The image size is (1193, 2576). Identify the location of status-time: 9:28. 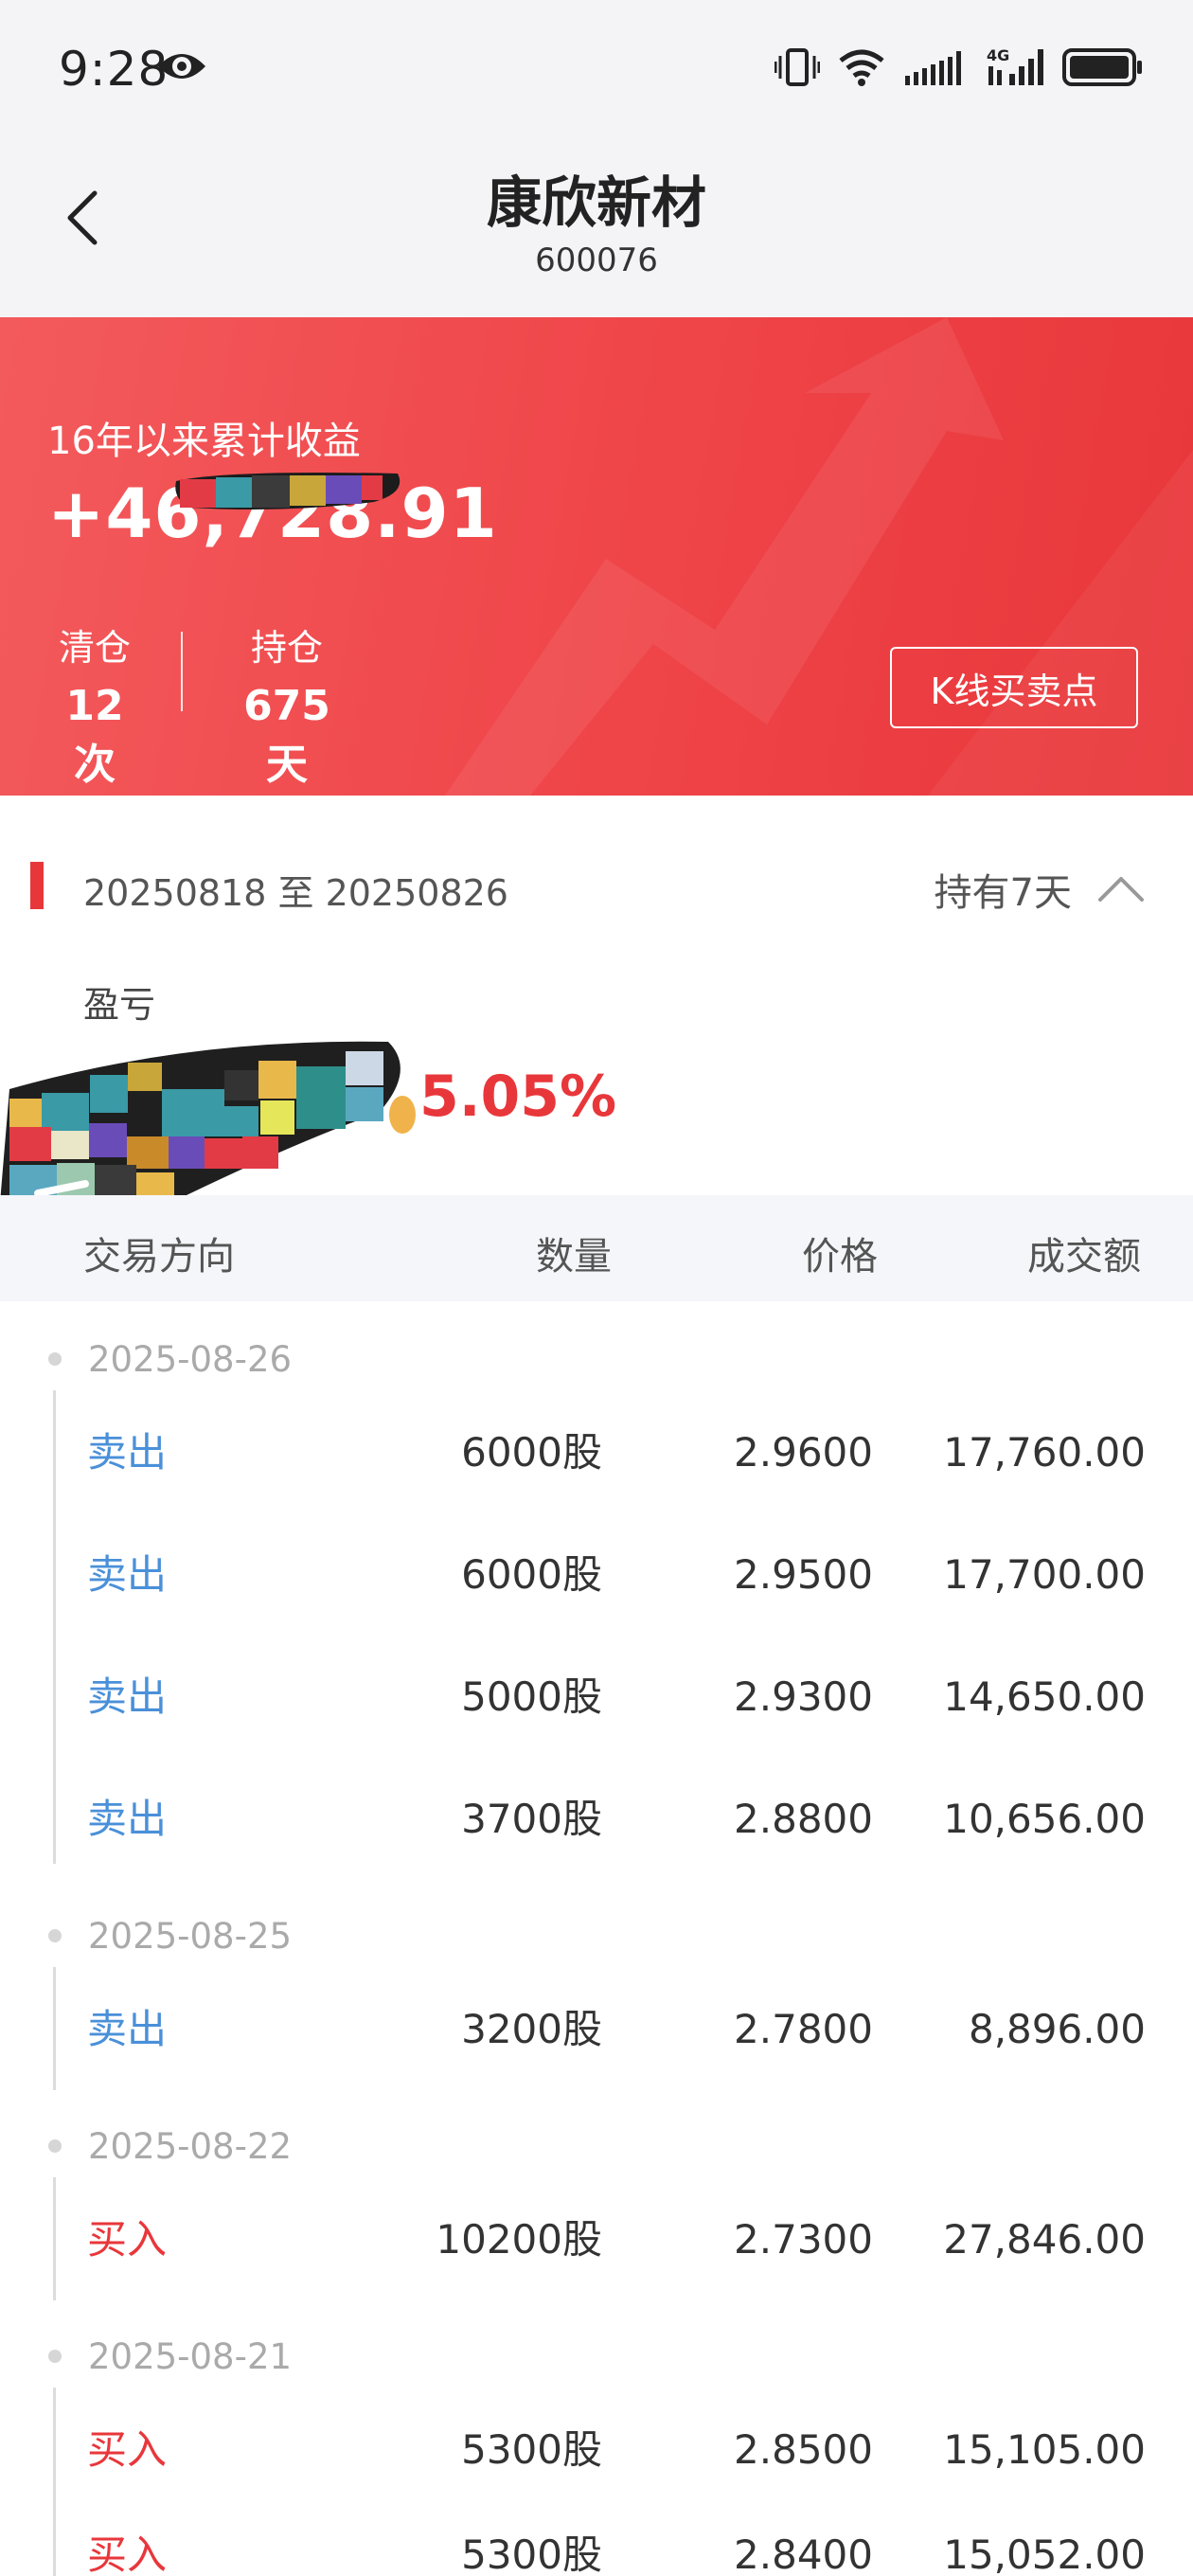
(114, 69).